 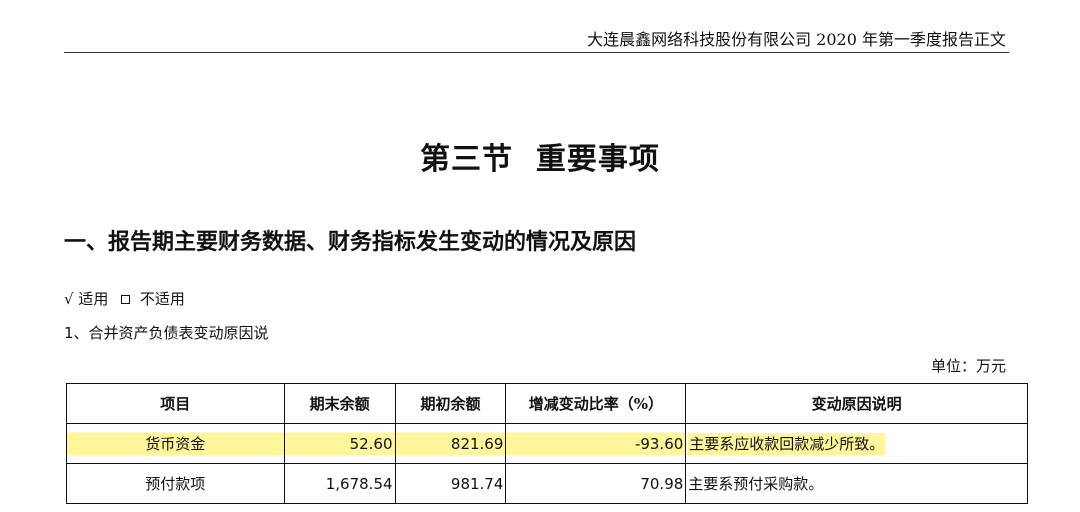 I want to click on running-header: 大连晨鑫网络科技股份有限公司 2020 年第一季度报告正文, so click(x=796, y=39).